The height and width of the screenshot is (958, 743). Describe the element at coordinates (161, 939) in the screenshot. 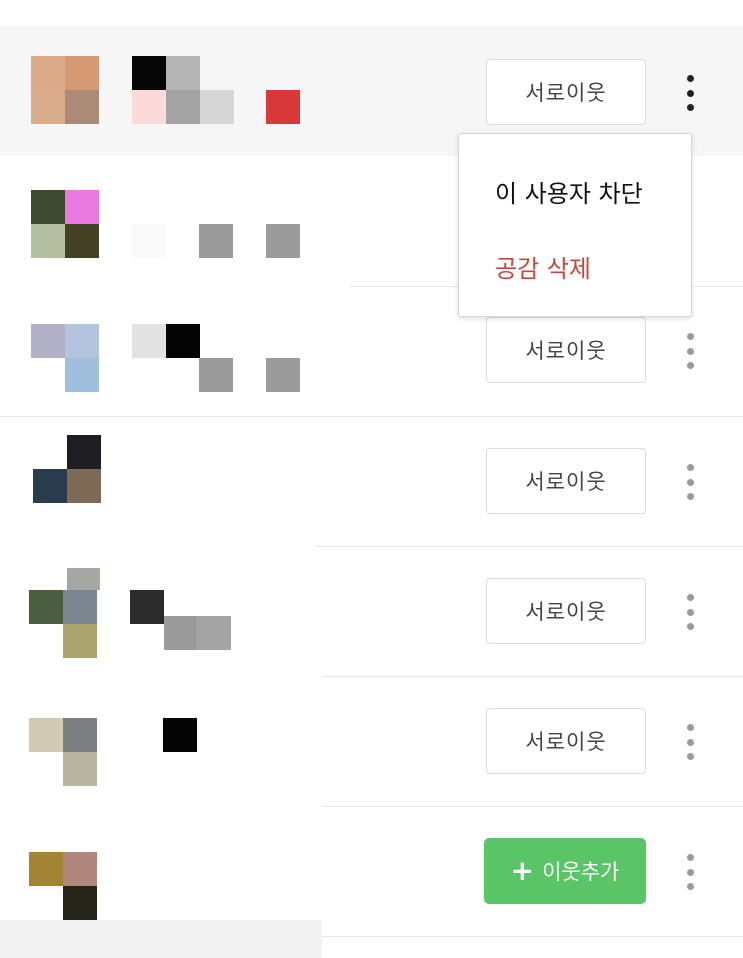

I see `bottom-placeholder` at that location.